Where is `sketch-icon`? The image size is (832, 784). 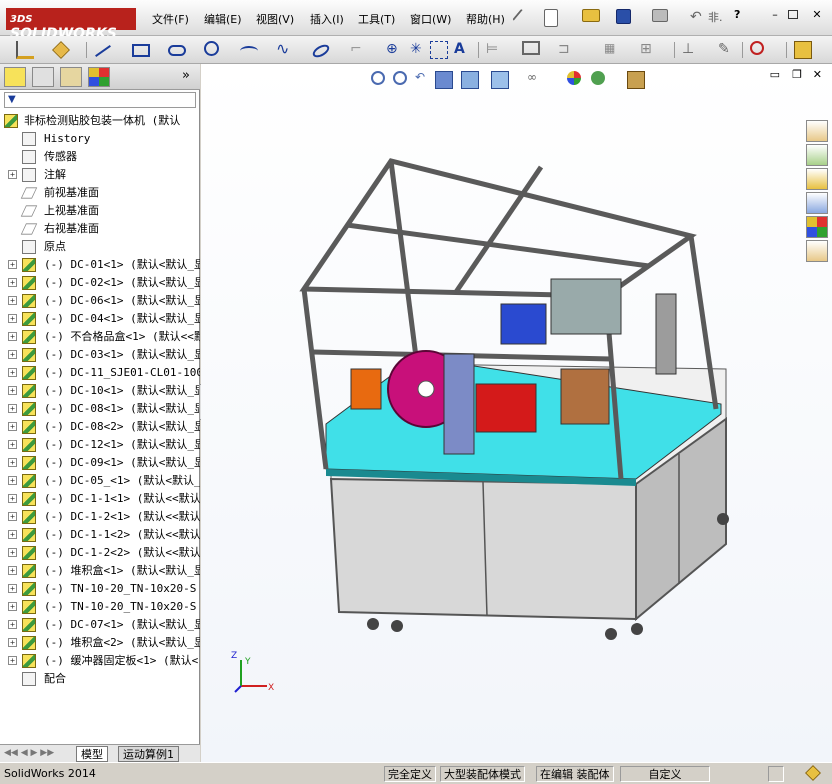
sketch-icon is located at coordinates (25, 50).